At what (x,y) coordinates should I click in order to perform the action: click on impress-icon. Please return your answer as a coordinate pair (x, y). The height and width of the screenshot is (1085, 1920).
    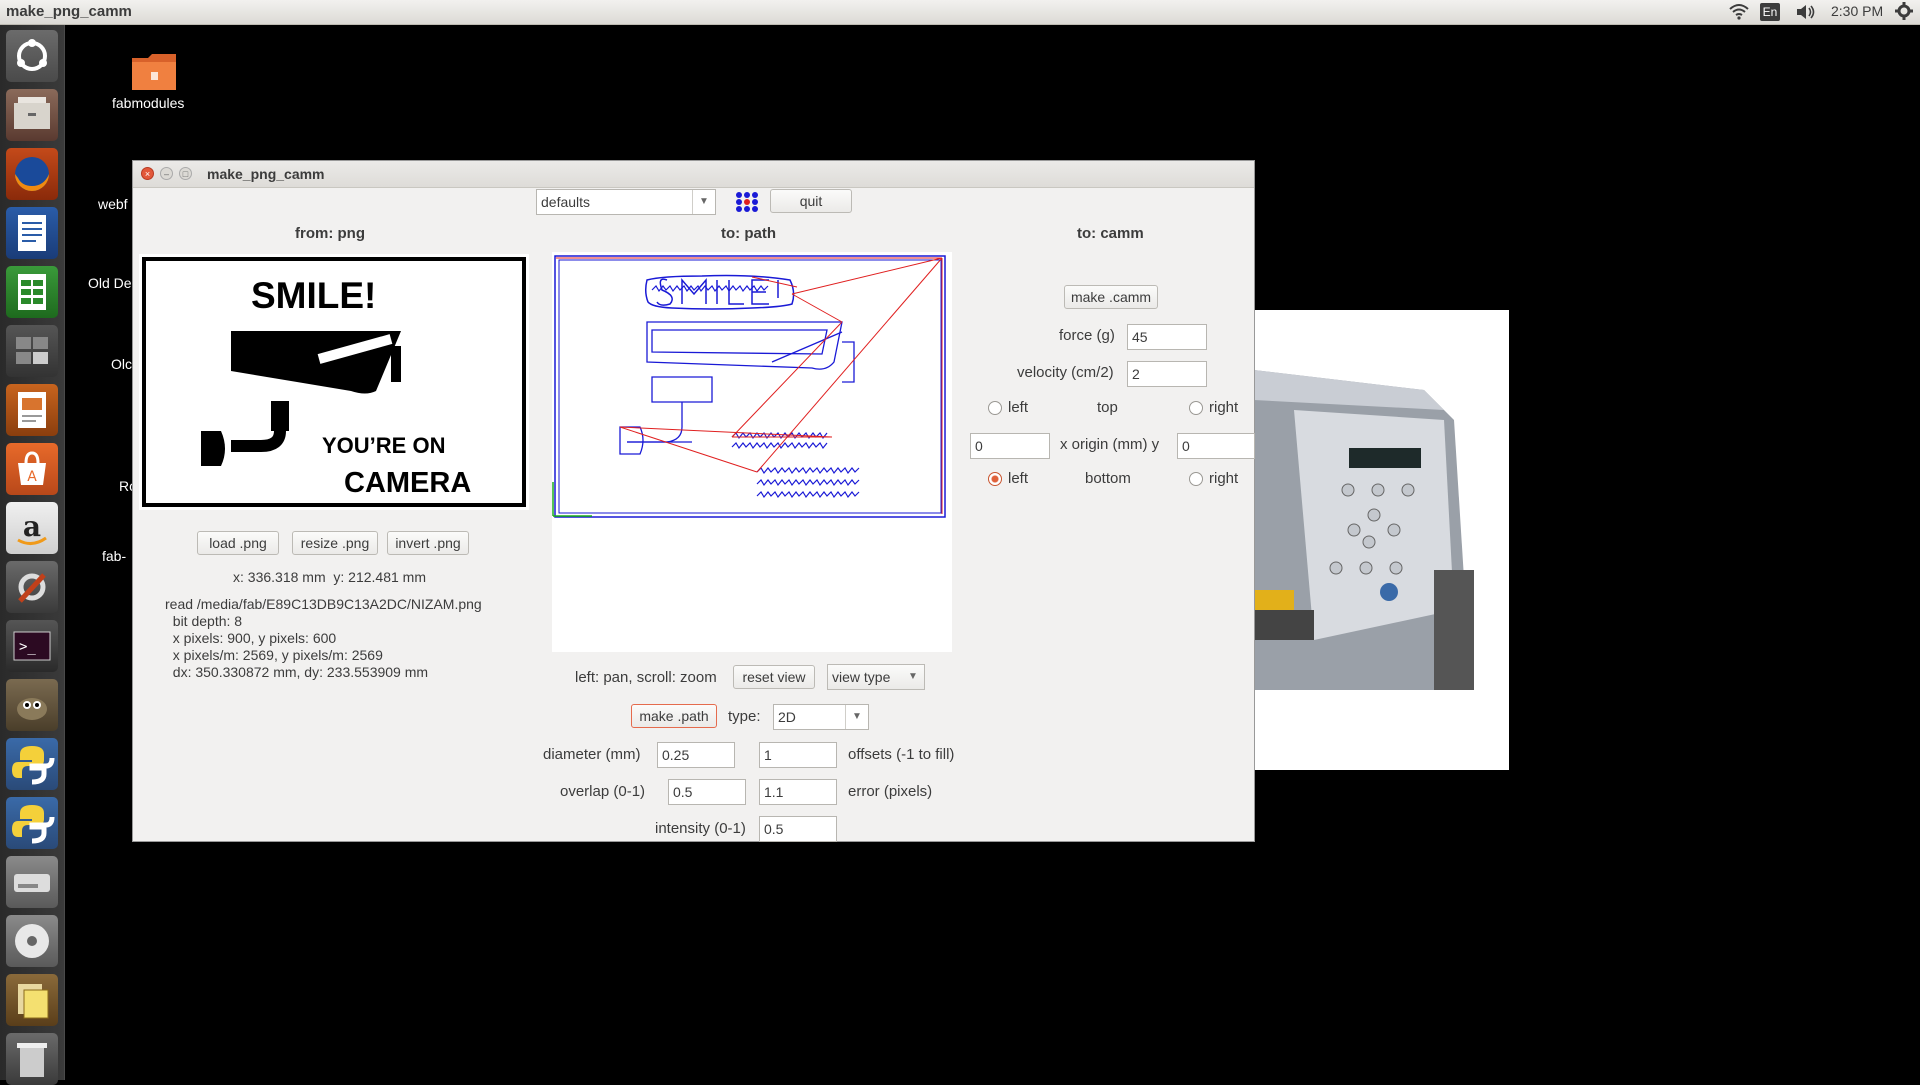
    Looking at the image, I should click on (32, 410).